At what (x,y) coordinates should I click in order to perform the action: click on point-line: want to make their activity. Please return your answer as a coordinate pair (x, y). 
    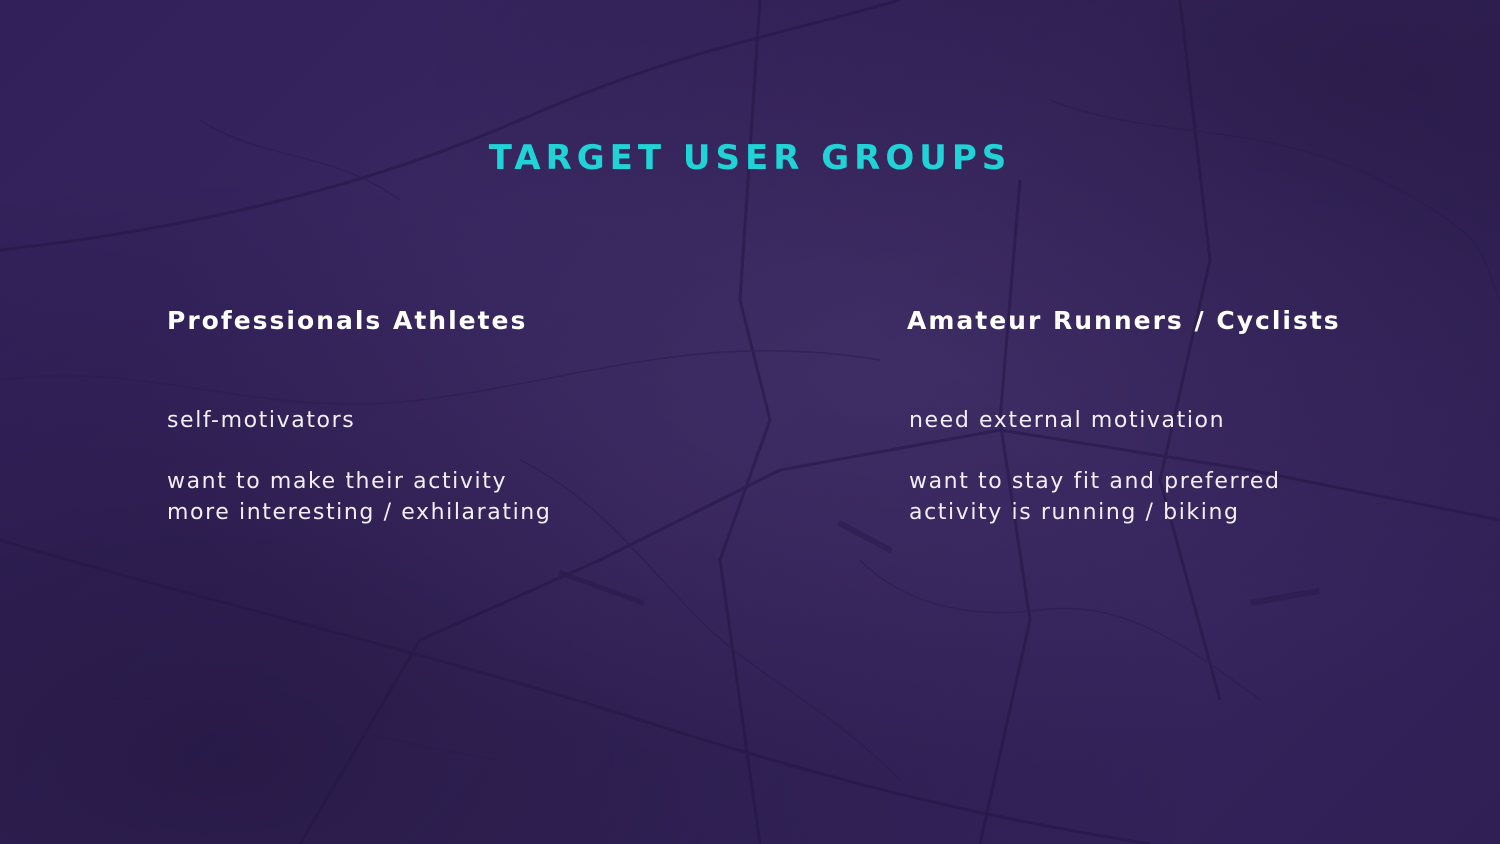
    Looking at the image, I should click on (337, 481).